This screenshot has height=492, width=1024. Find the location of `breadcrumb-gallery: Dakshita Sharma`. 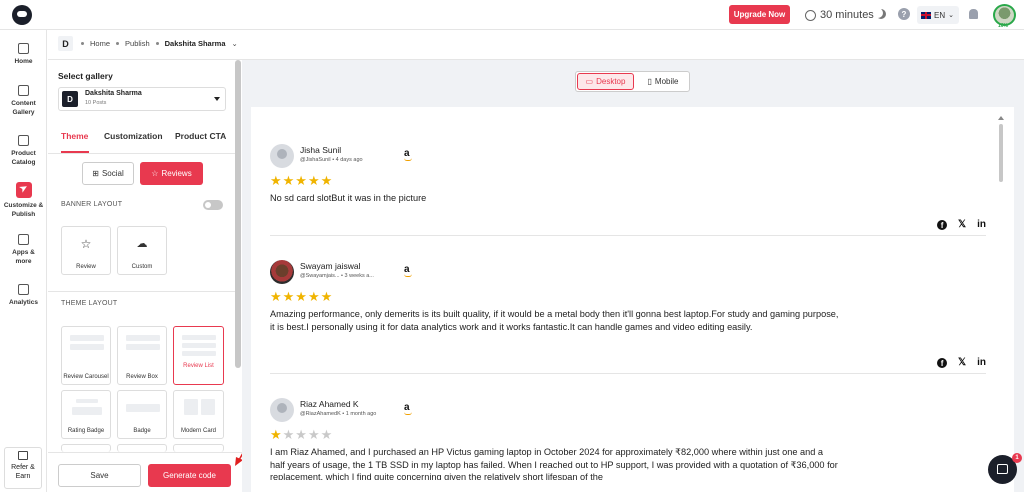

breadcrumb-gallery: Dakshita Sharma is located at coordinates (195, 43).